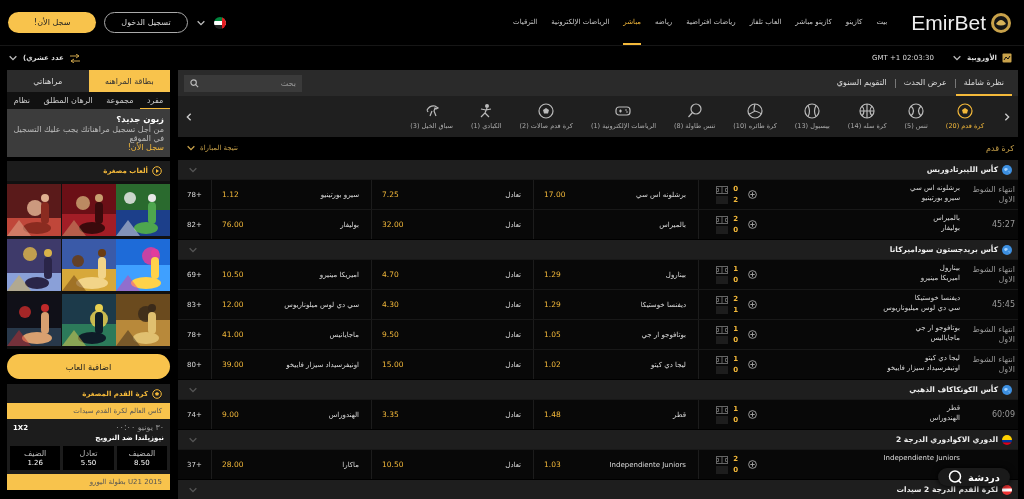 This screenshot has width=1024, height=499. What do you see at coordinates (1001, 22) in the screenshot?
I see `logo-icon` at bounding box center [1001, 22].